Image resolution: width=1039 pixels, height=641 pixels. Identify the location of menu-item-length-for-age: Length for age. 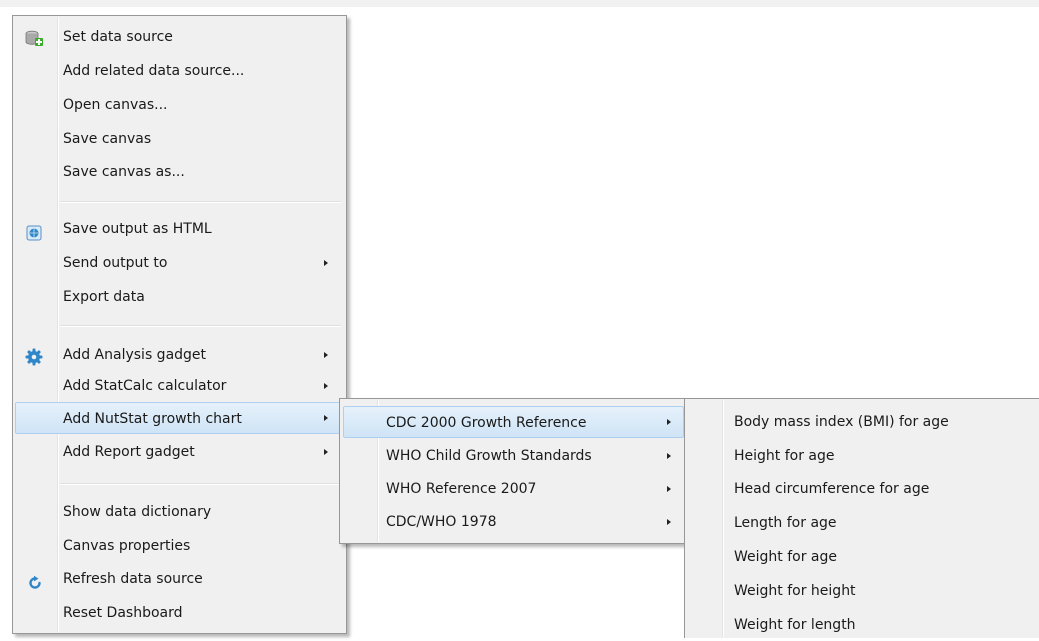
(863, 523).